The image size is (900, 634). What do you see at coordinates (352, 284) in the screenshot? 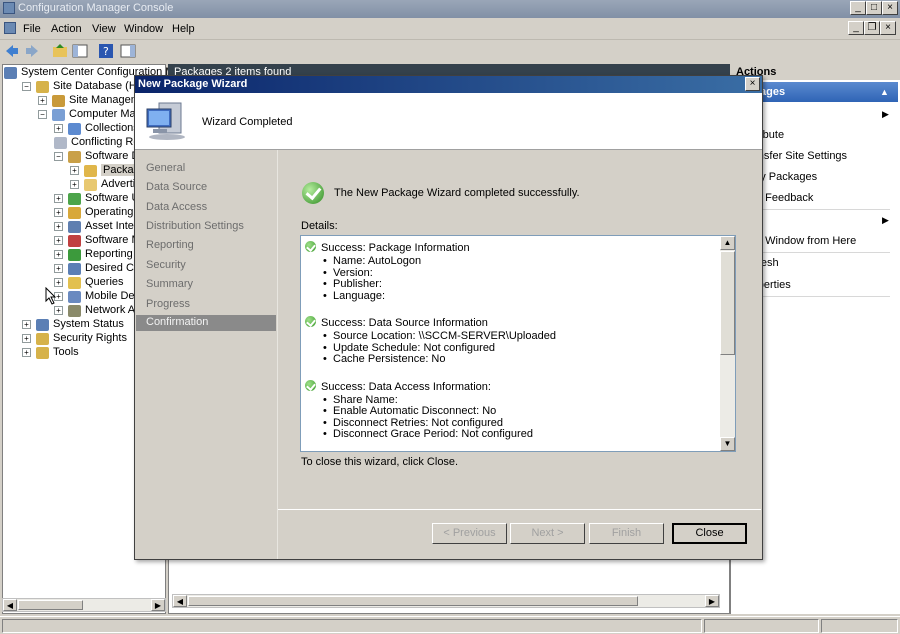
I see `details-list-item: Publisher:` at bounding box center [352, 284].